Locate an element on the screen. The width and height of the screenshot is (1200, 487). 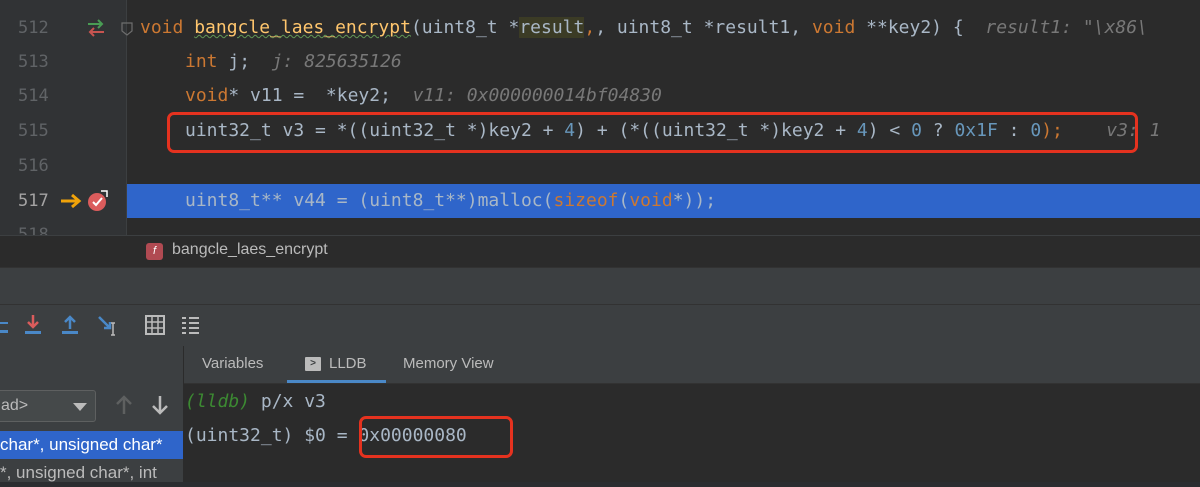
breakpoint-icon is located at coordinates (98, 201).